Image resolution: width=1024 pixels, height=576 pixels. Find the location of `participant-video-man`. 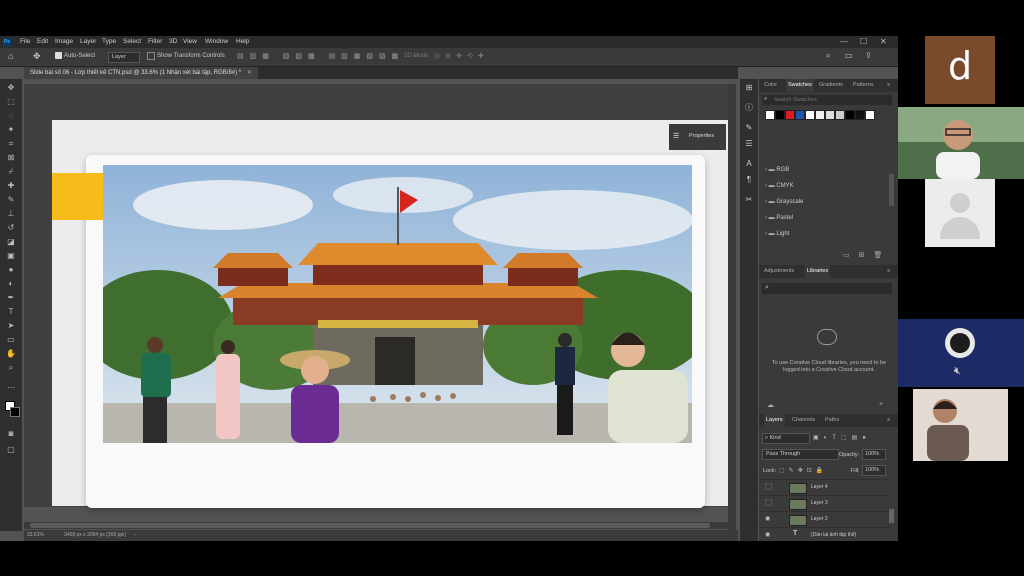

participant-video-man is located at coordinates (961, 143).